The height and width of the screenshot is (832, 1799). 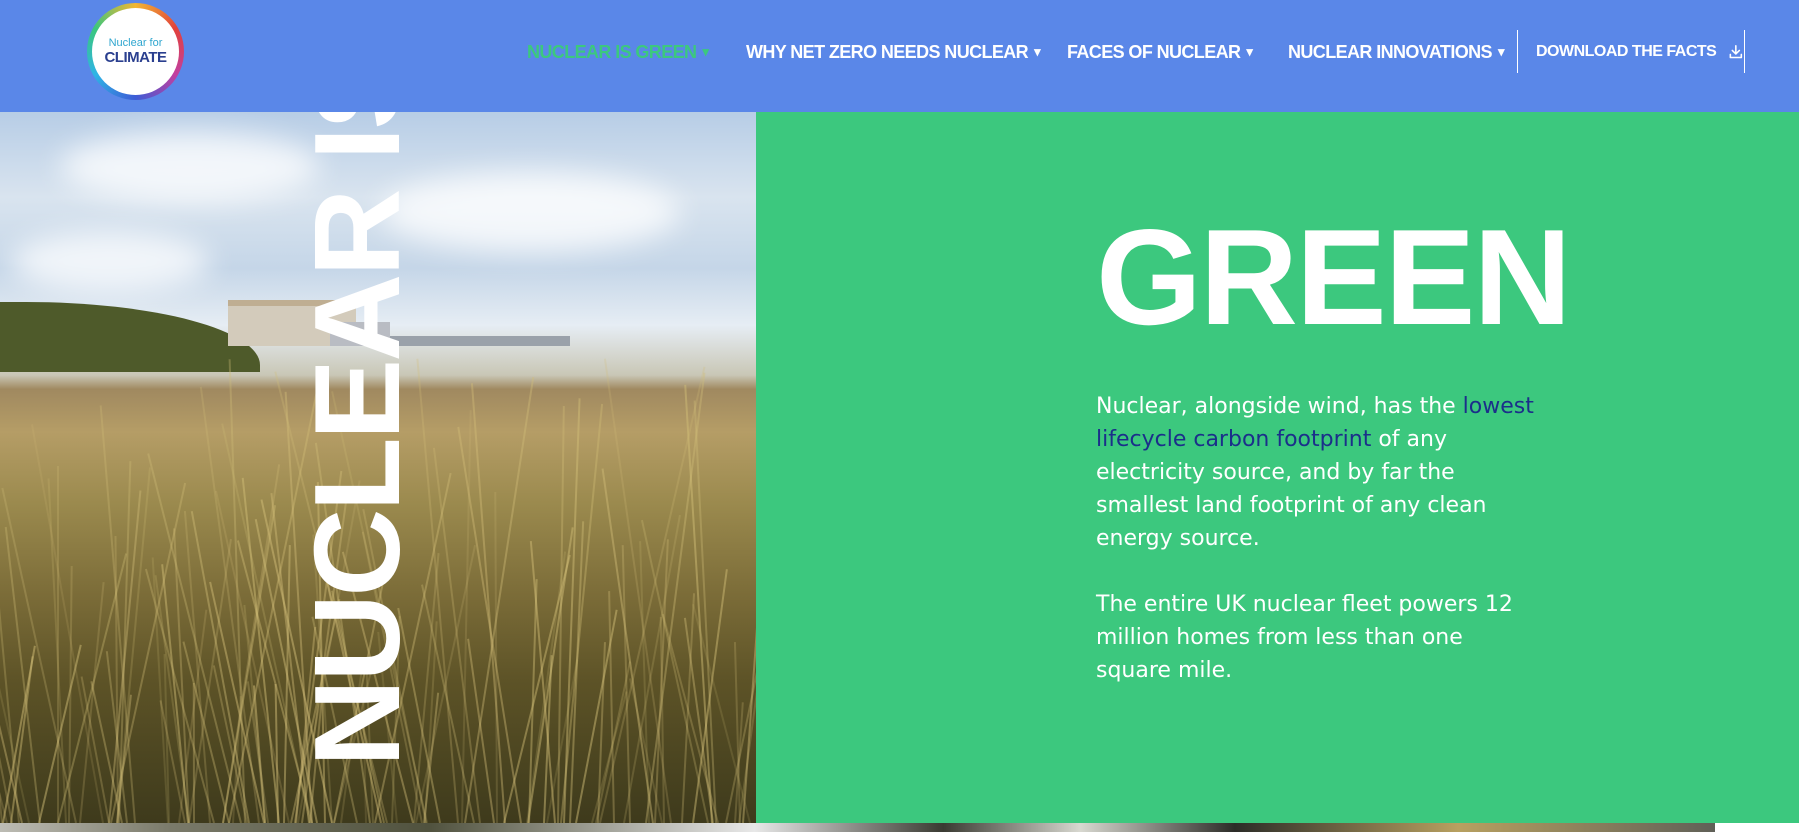 I want to click on nav-label: WHY NET ZERO NEEDS NUCLEAR, so click(x=887, y=51).